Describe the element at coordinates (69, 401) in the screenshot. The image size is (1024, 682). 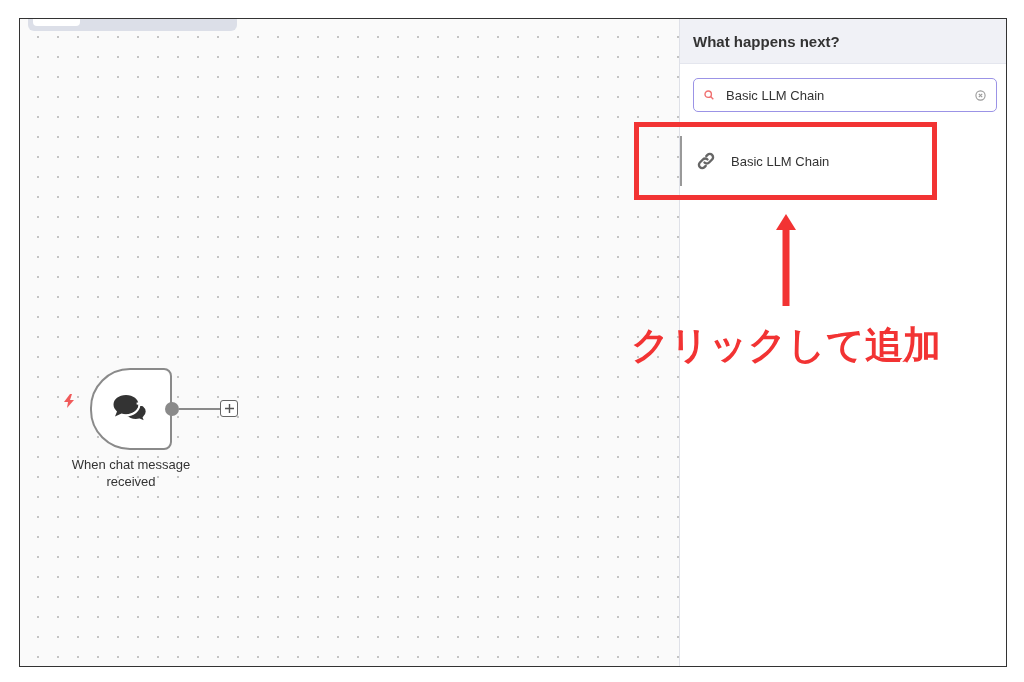
I see `lightning-icon` at that location.